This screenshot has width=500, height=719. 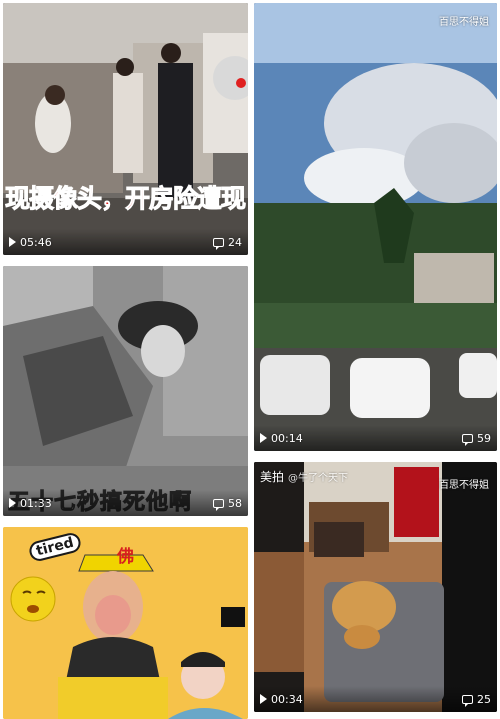 I want to click on fo-character: 佛, so click(x=125, y=557).